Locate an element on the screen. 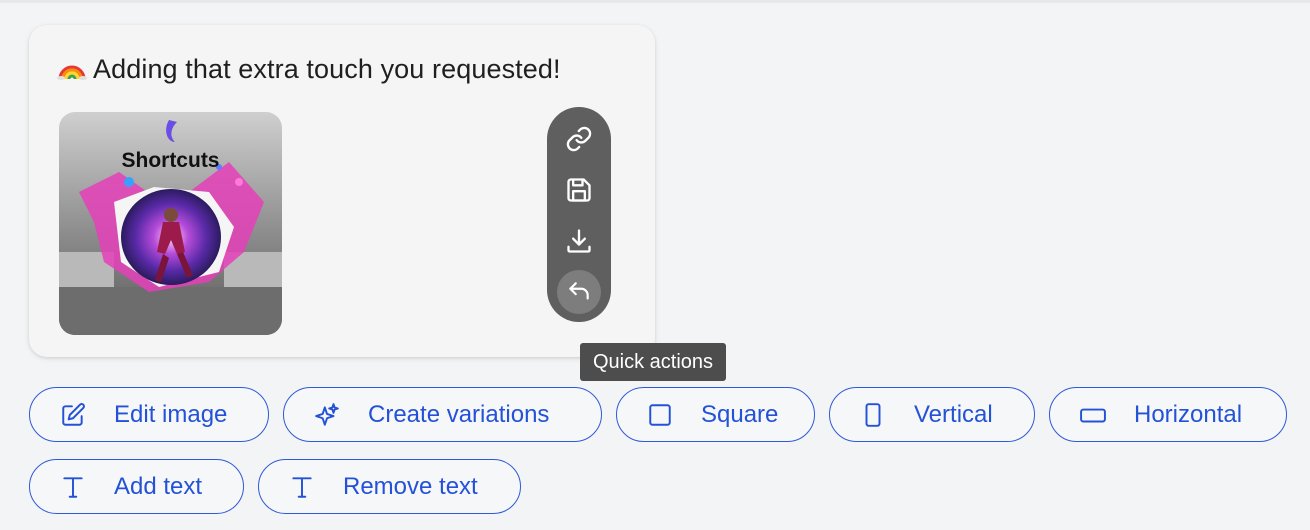 This screenshot has height=530, width=1310. square-label: Square is located at coordinates (740, 414).